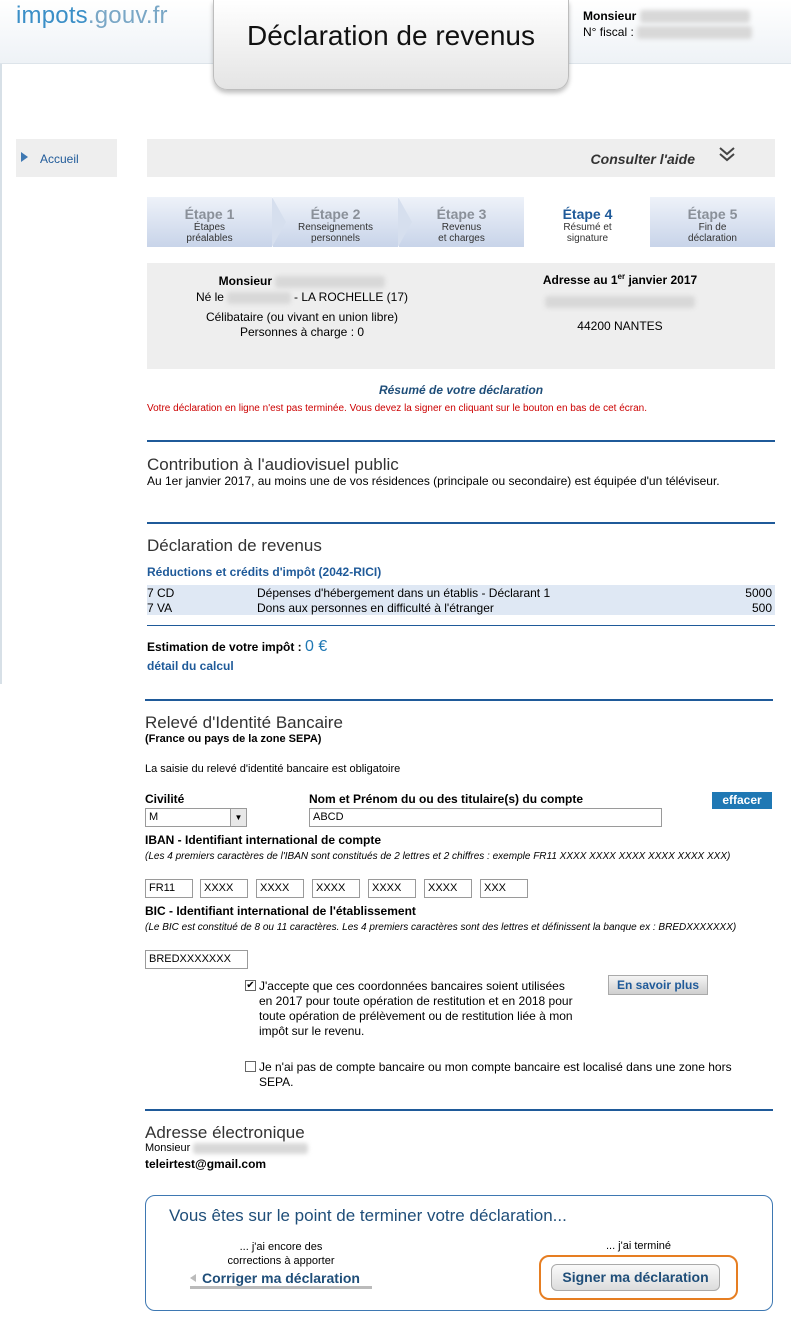 The width and height of the screenshot is (791, 1330). I want to click on accept-checkbox: ✔, so click(250, 985).